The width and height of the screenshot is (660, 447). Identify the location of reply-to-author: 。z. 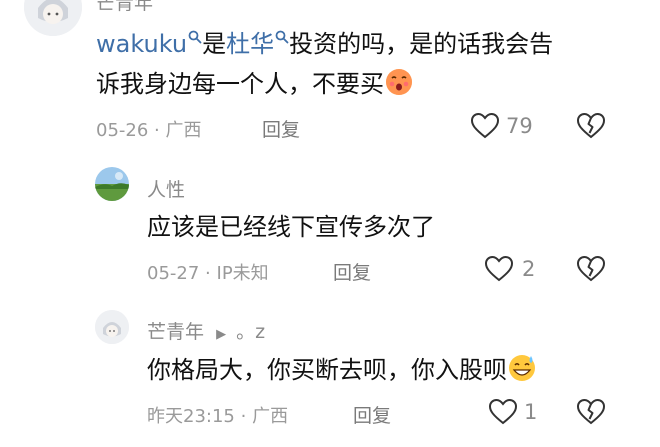
(250, 332).